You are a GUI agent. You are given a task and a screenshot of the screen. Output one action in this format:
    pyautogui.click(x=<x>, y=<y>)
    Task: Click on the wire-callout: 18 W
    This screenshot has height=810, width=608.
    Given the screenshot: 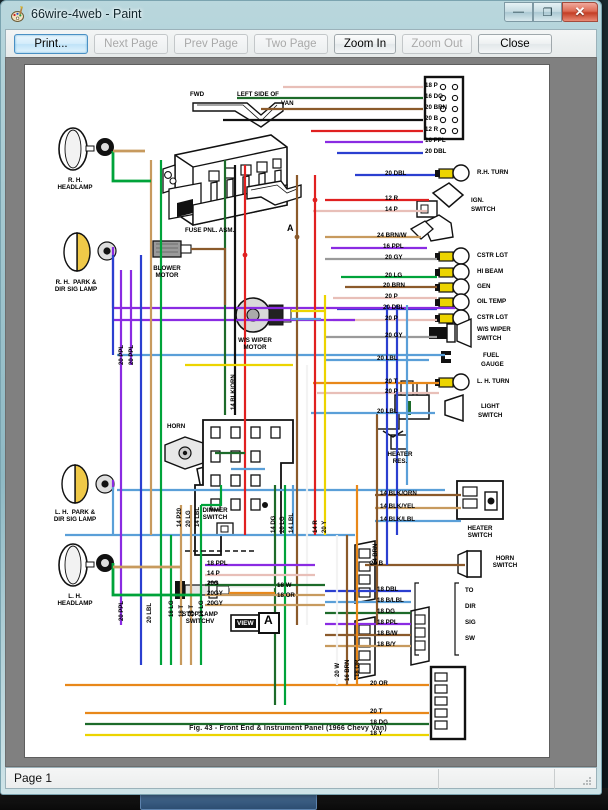 What is the action you would take?
    pyautogui.click(x=284, y=585)
    